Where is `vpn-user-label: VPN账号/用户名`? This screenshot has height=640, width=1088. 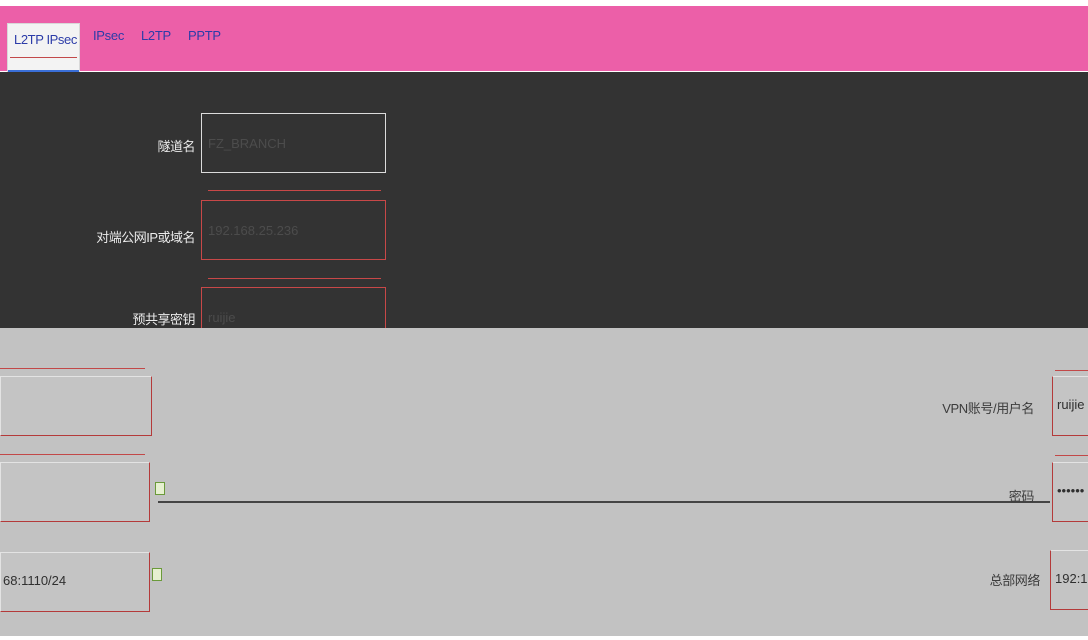
vpn-user-label: VPN账号/用户名 is located at coordinates (988, 408).